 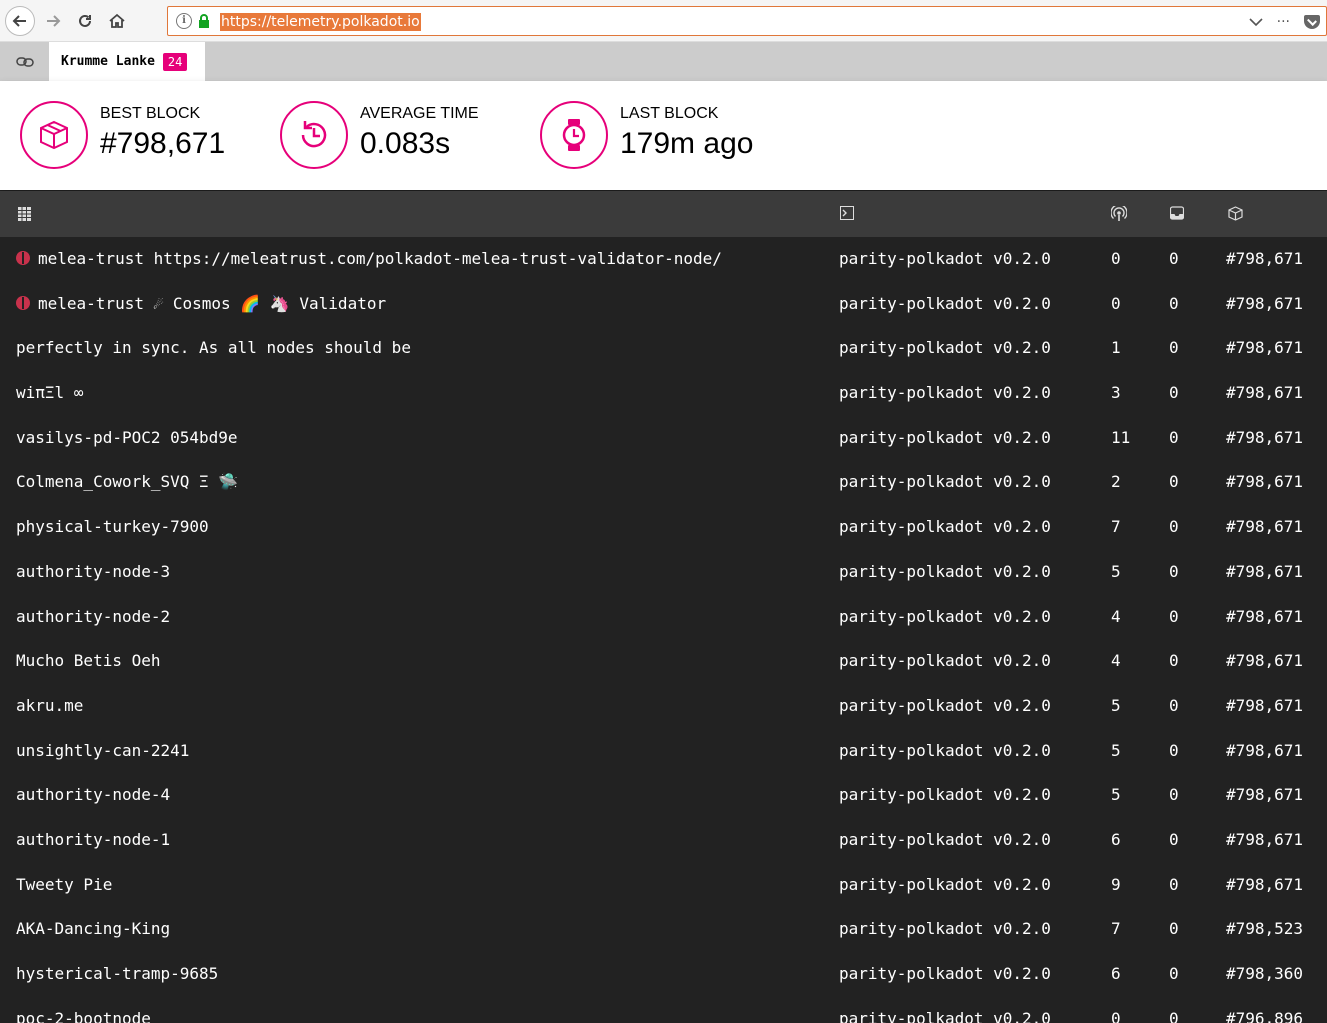 What do you see at coordinates (85, 21) in the screenshot?
I see `reload-button` at bounding box center [85, 21].